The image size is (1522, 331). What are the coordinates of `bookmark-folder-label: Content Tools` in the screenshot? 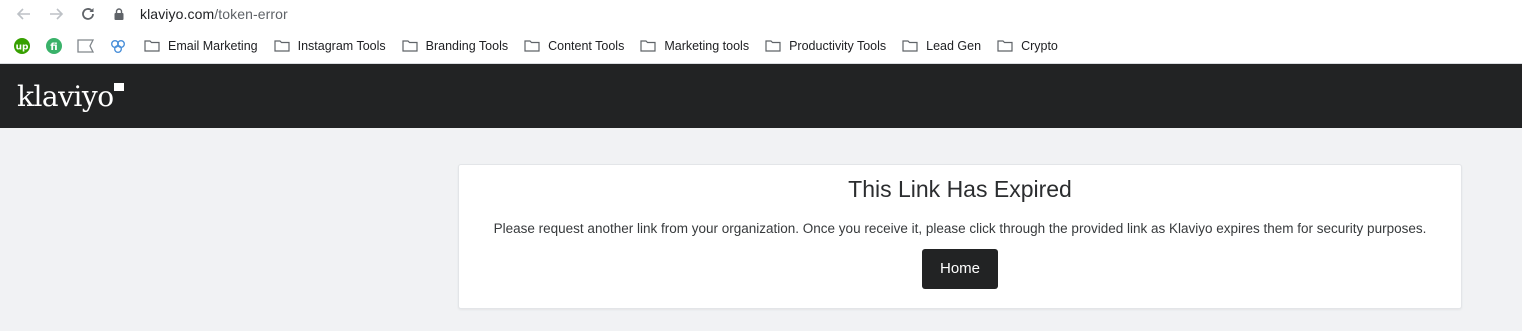 It's located at (586, 45).